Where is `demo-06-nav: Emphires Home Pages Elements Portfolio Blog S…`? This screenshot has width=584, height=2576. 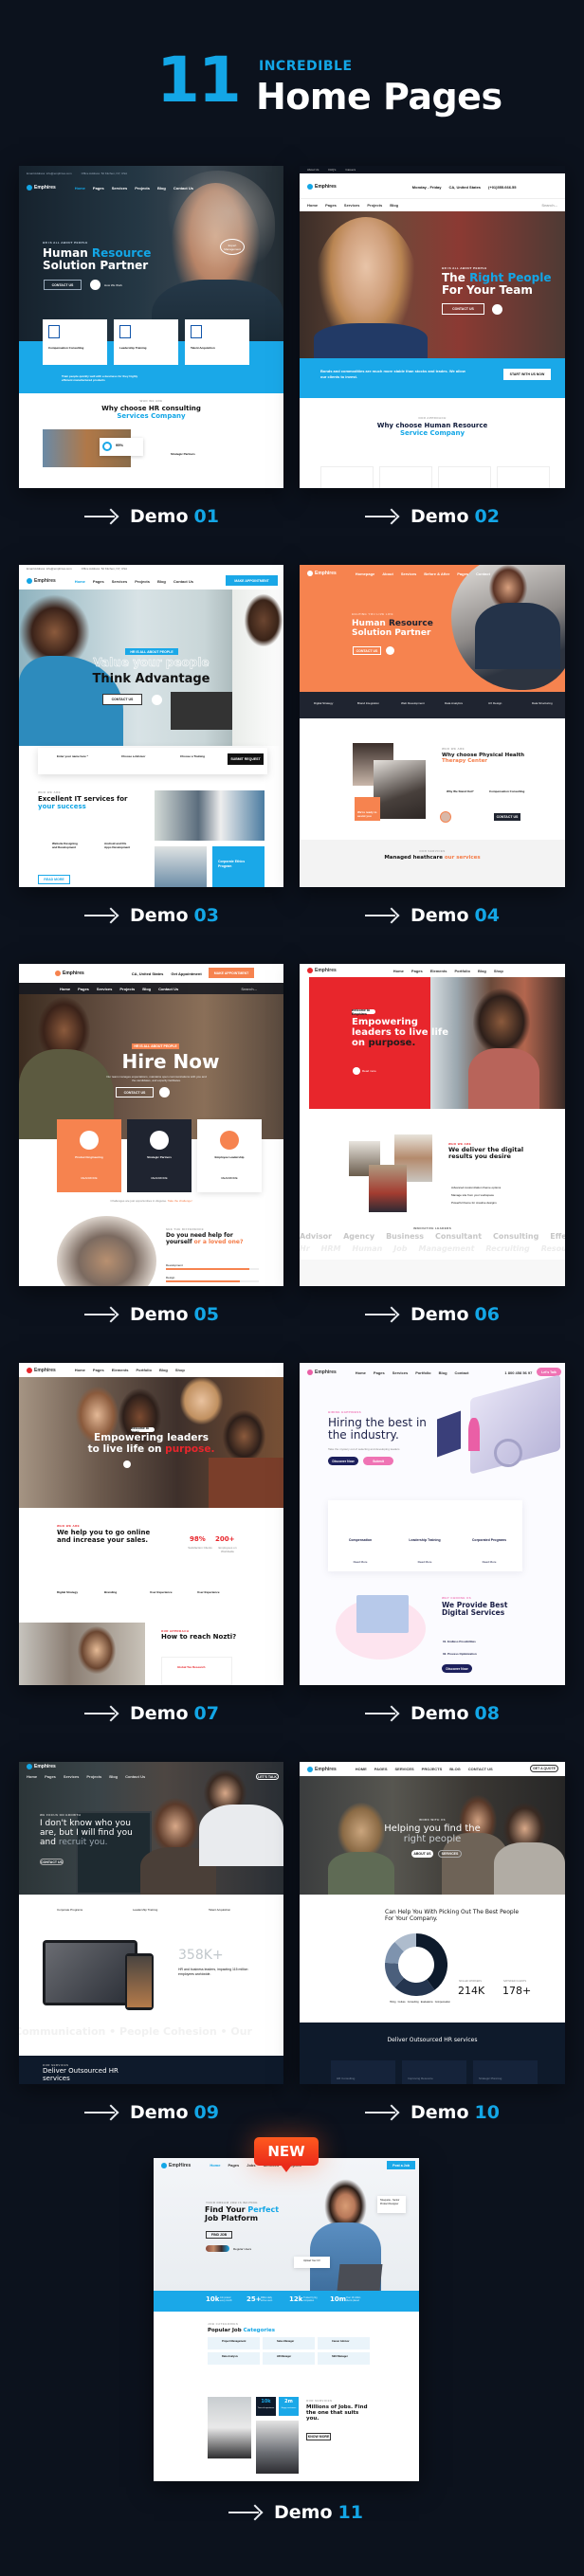 demo-06-nav: Emphires Home Pages Elements Portfolio Blog S… is located at coordinates (432, 970).